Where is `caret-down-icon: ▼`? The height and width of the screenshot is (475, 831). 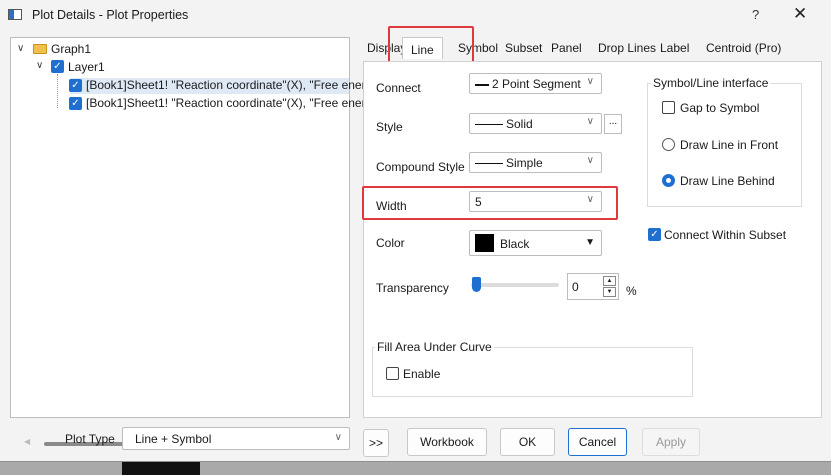
caret-down-icon: ▼ is located at coordinates (590, 242).